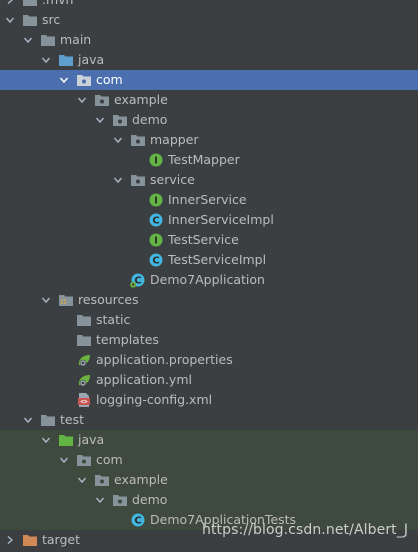 This screenshot has width=418, height=552. I want to click on tree-item-label: .mvn, so click(57, 5).